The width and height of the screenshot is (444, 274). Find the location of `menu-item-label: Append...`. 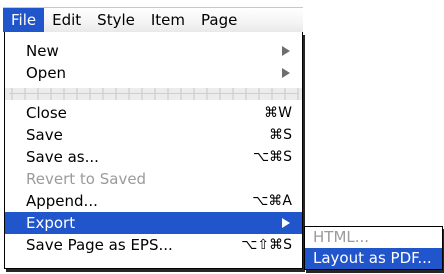

menu-item-label: Append... is located at coordinates (62, 201).